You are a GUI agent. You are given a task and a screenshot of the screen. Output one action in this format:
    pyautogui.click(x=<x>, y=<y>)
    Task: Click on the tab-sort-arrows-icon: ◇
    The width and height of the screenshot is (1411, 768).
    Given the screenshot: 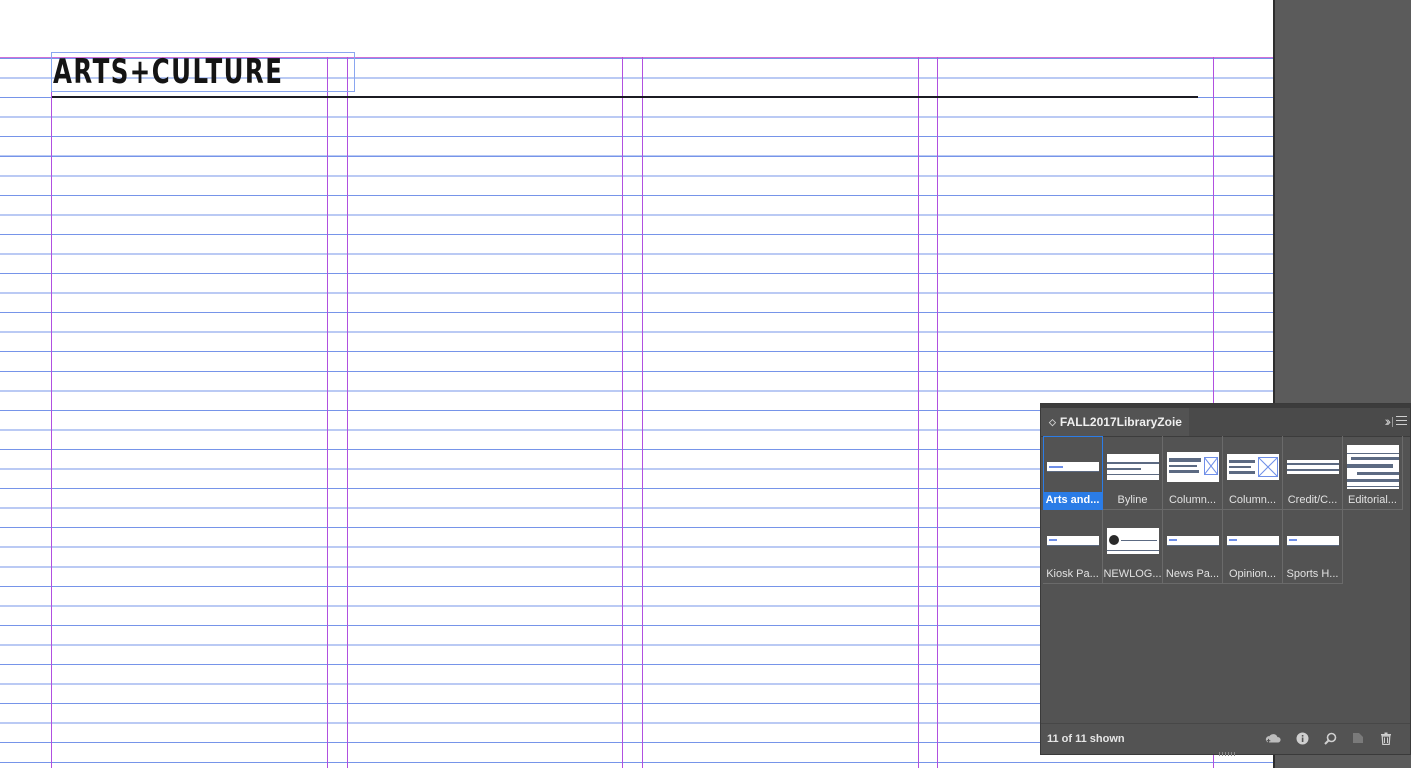 What is the action you would take?
    pyautogui.click(x=1052, y=421)
    